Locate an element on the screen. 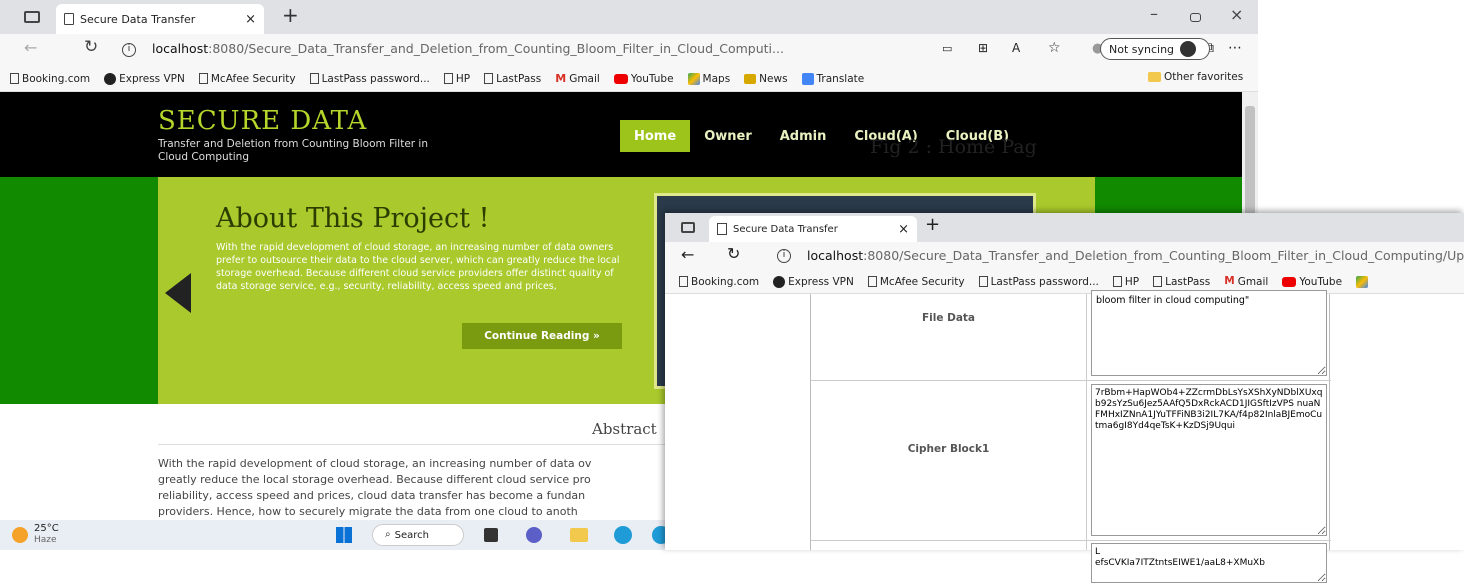 The height and width of the screenshot is (583, 1464). nav-home: Home is located at coordinates (655, 136).